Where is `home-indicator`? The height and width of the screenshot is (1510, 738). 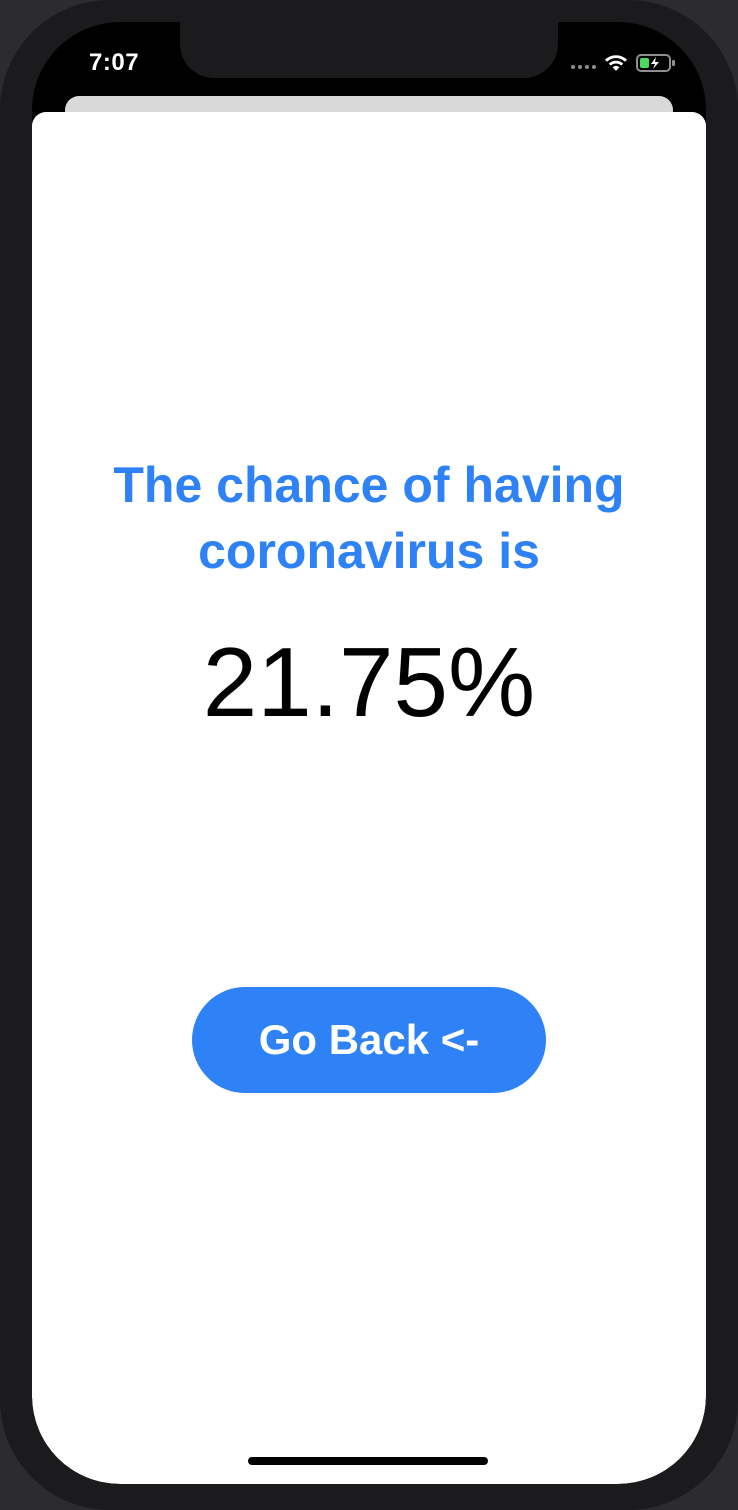 home-indicator is located at coordinates (368, 1461).